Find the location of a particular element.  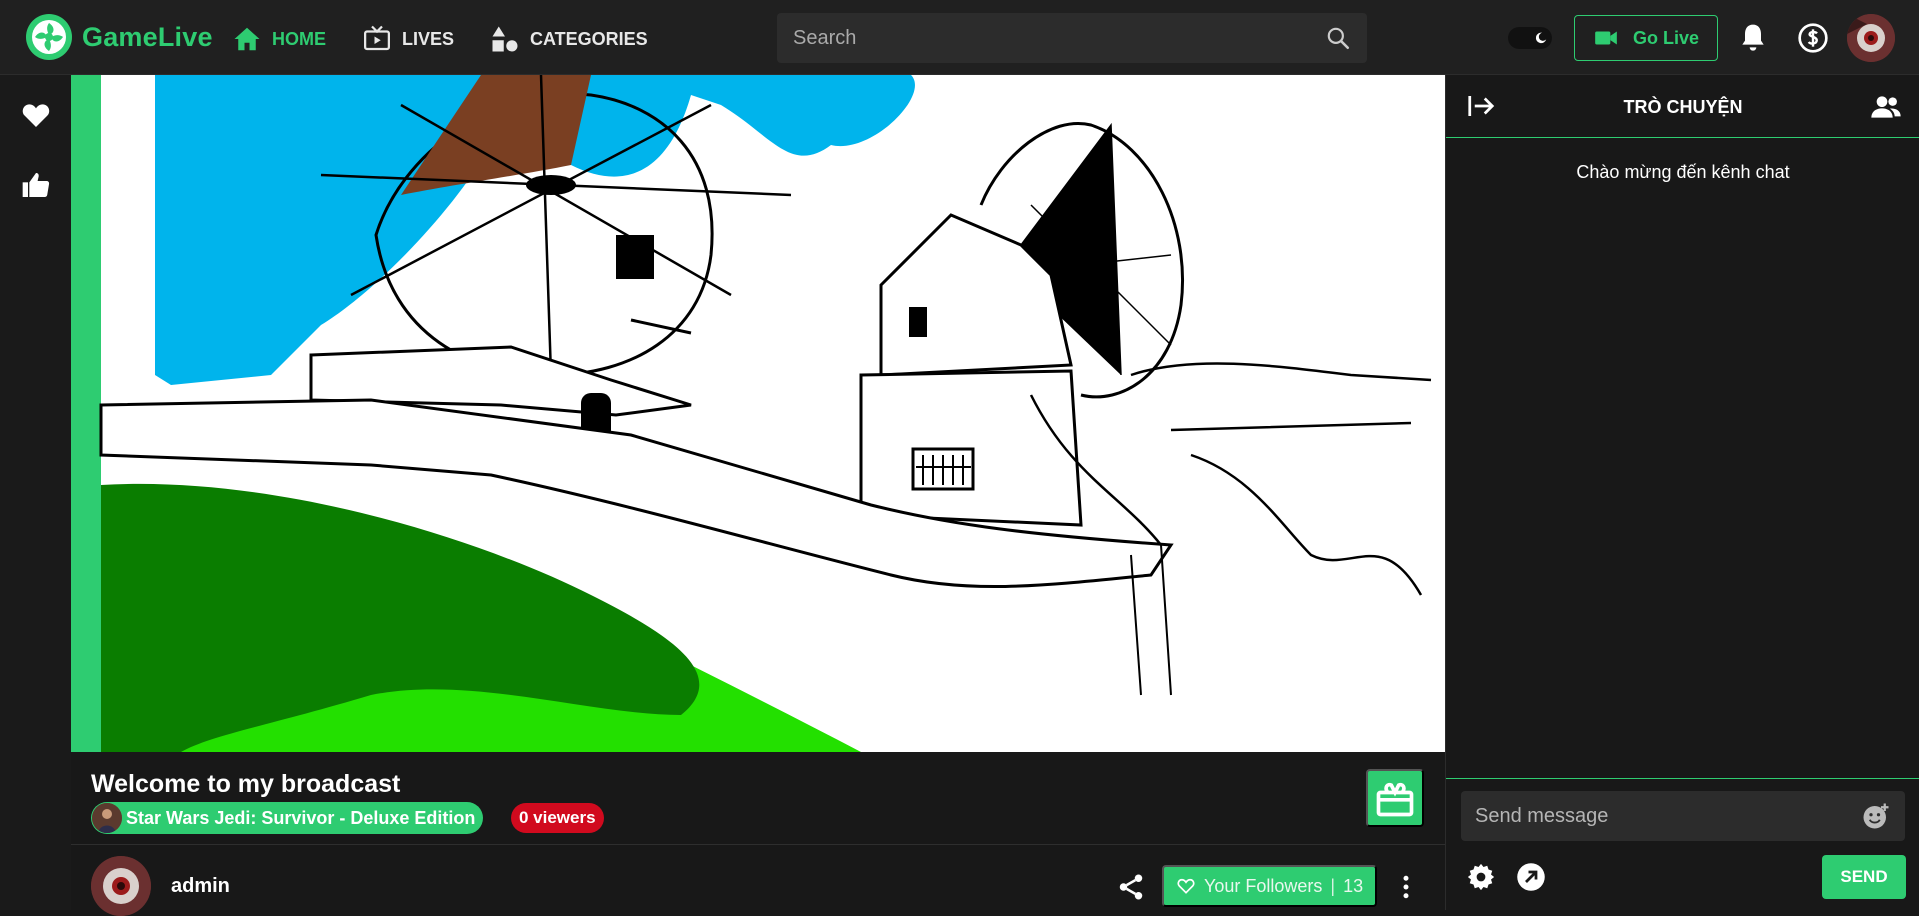

top-header: GameLive HOME LIVES CATEGORIES Go Live is located at coordinates (959, 37).